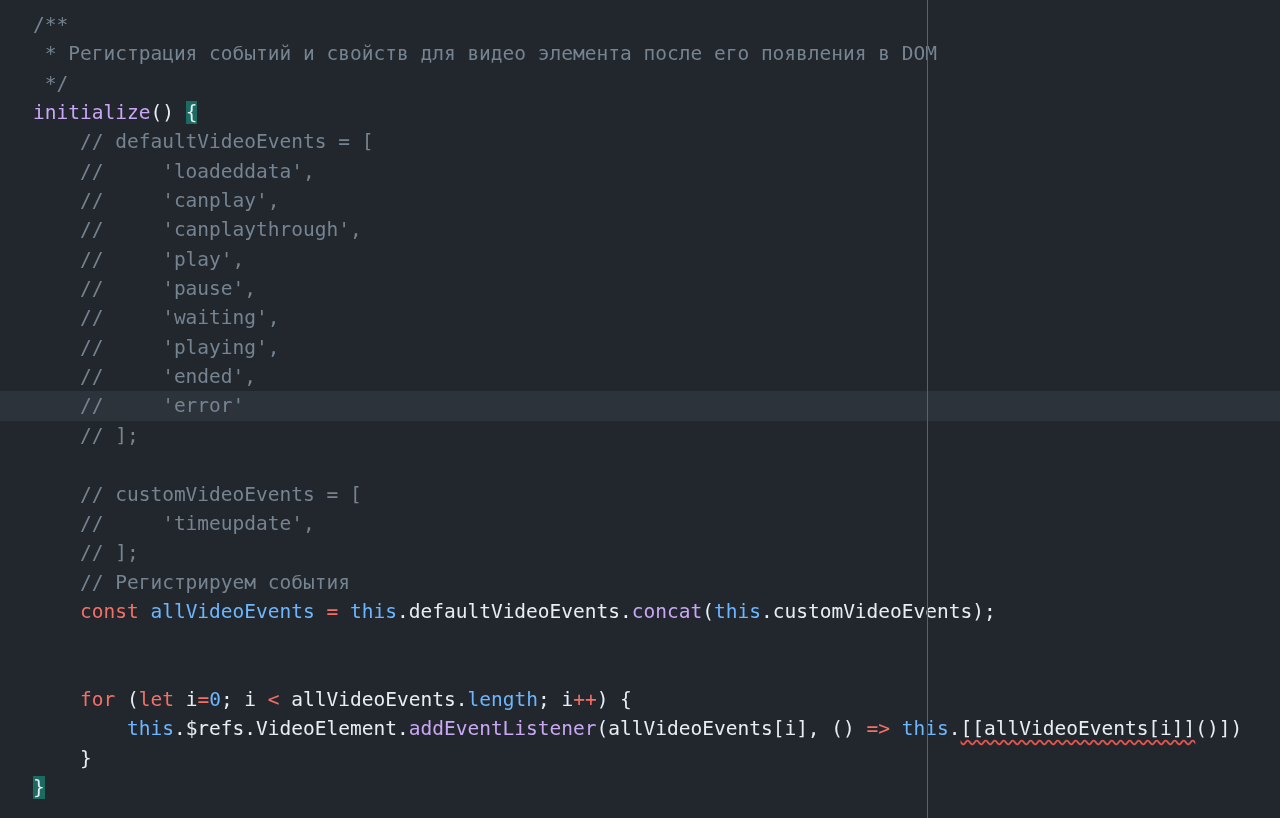 The height and width of the screenshot is (818, 1280). I want to click on code-line: // 'waiting',, so click(179, 318).